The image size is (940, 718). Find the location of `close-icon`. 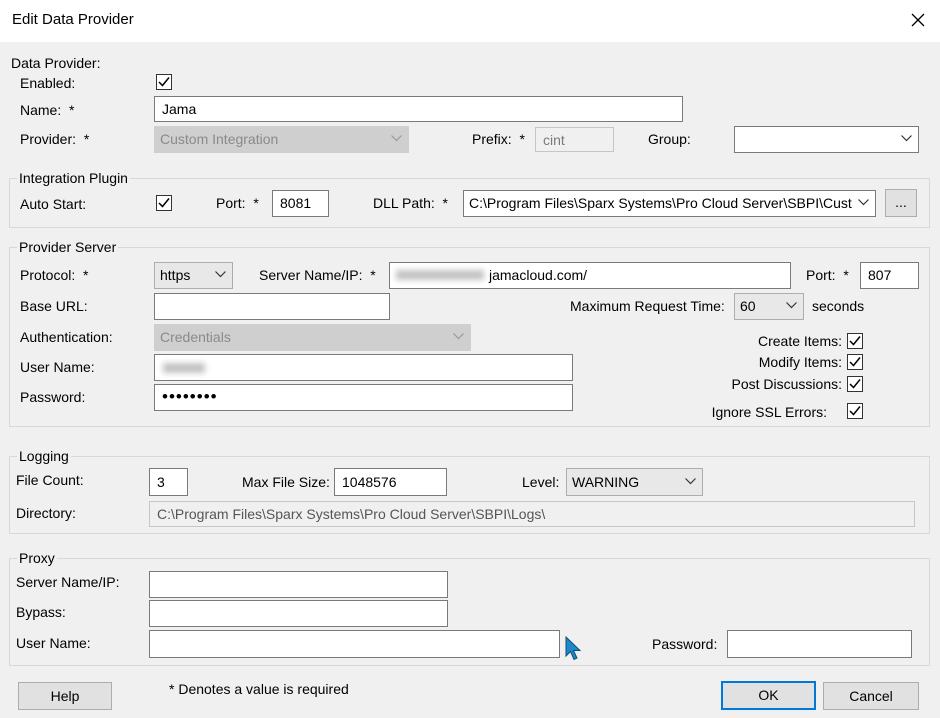

close-icon is located at coordinates (918, 20).